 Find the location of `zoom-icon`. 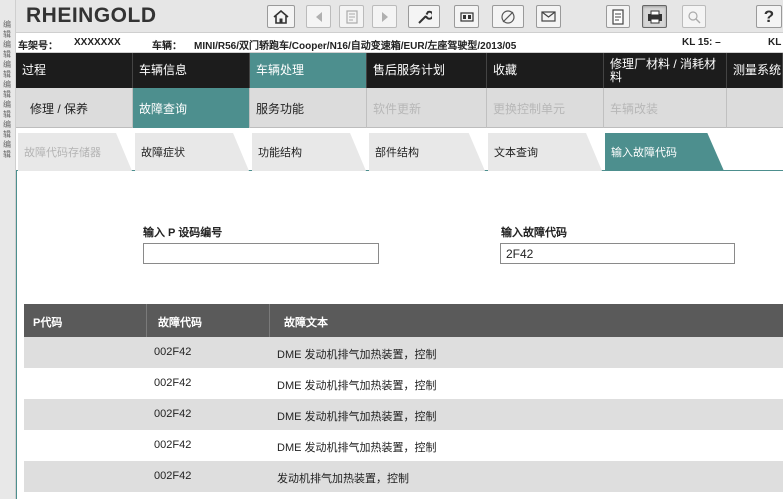

zoom-icon is located at coordinates (694, 16).